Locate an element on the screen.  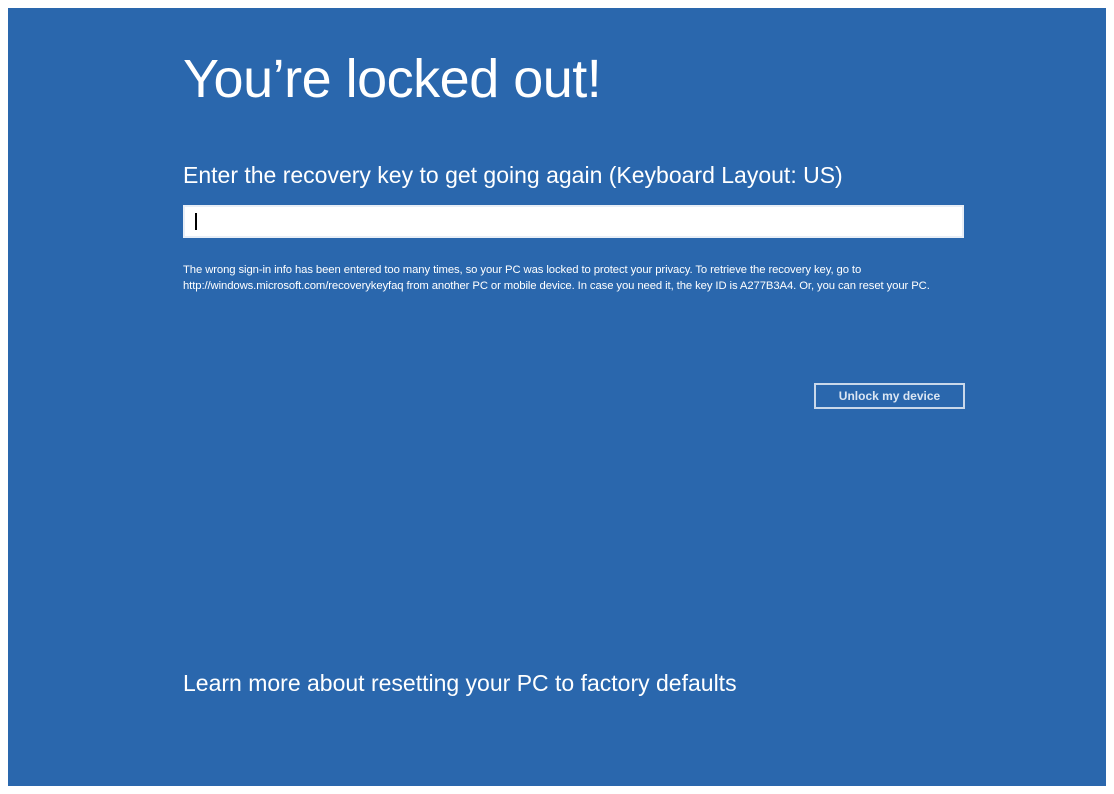
recovery-key-input is located at coordinates (573, 221).